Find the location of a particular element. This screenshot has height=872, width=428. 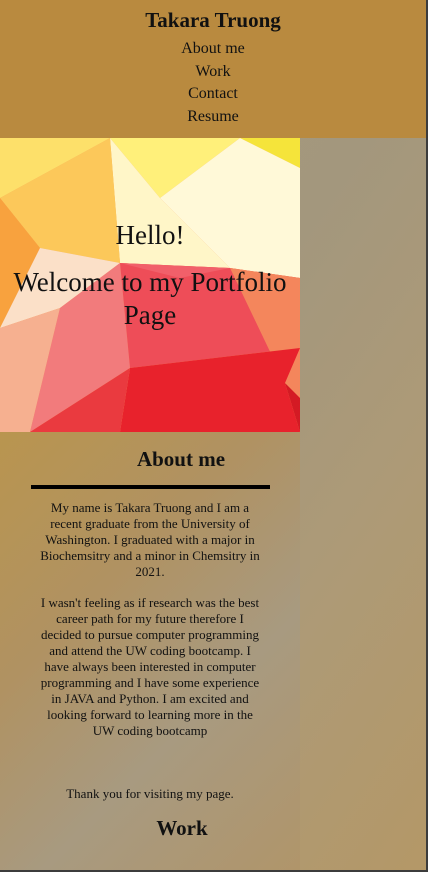

about-heading: About me is located at coordinates (181, 459).